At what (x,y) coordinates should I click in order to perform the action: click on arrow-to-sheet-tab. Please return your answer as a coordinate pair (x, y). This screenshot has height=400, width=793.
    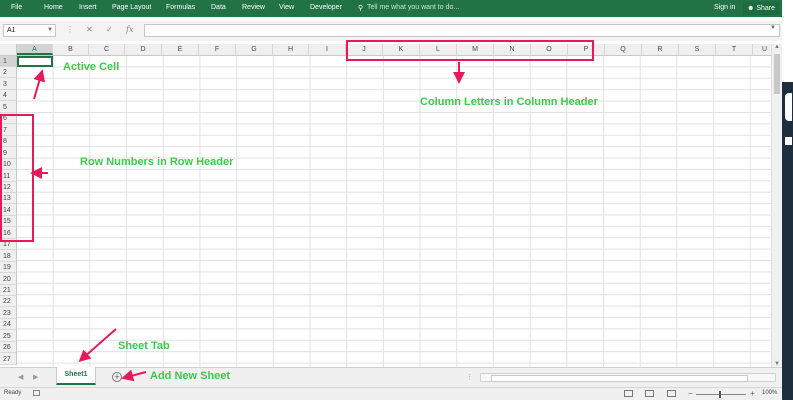
    Looking at the image, I should click on (97, 345).